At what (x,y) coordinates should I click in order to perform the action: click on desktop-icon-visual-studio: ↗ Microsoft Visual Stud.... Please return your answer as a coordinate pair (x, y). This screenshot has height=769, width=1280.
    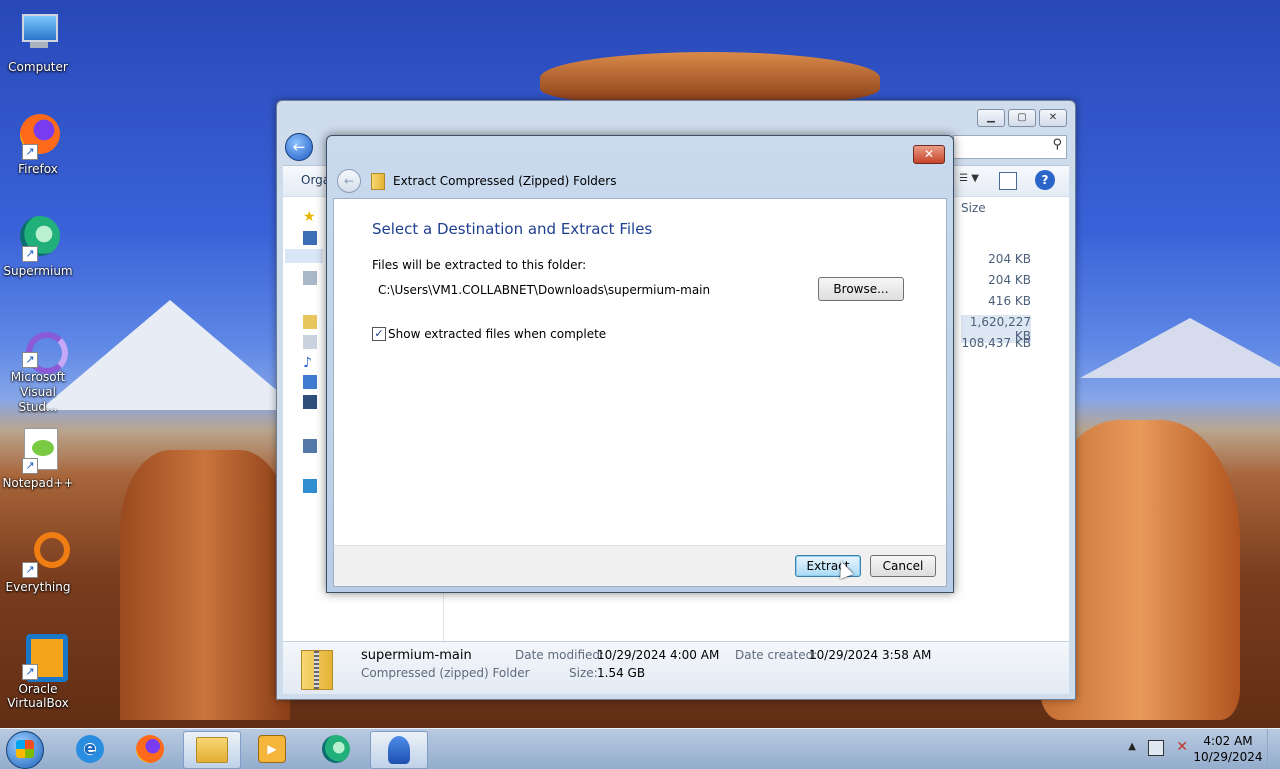
    Looking at the image, I should click on (38, 372).